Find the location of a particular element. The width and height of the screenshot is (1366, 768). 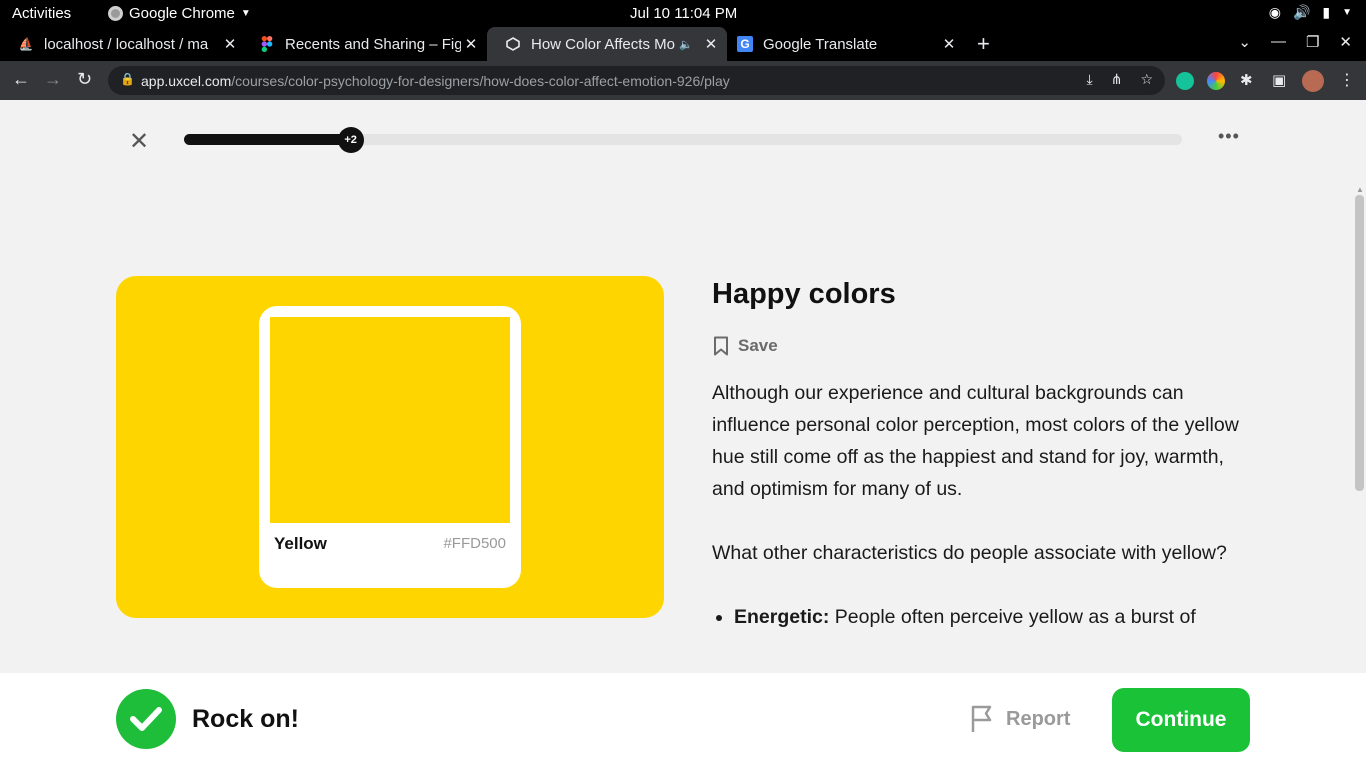

app-menu: Google Chrome ▼ is located at coordinates (179, 13).